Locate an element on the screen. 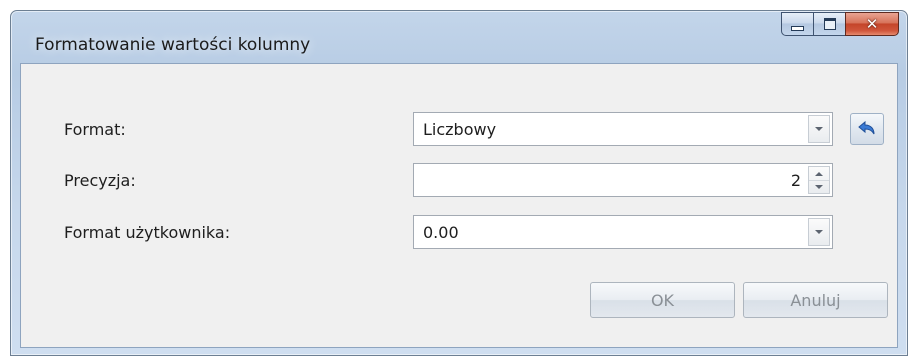 The image size is (920, 358). format-dropdown-button is located at coordinates (819, 129).